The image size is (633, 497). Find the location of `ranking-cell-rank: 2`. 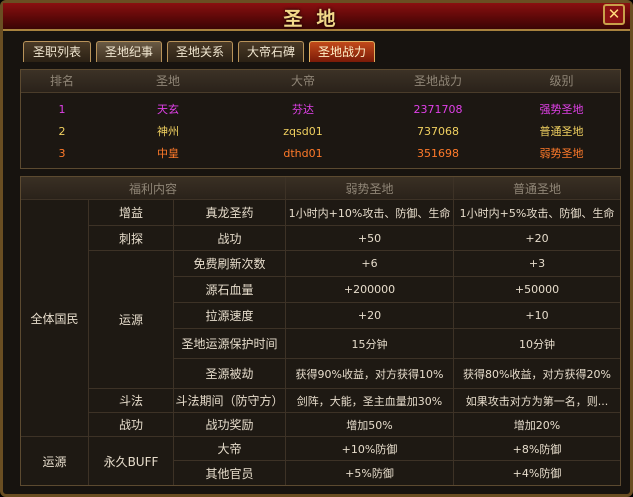

ranking-cell-rank: 2 is located at coordinates (62, 131).